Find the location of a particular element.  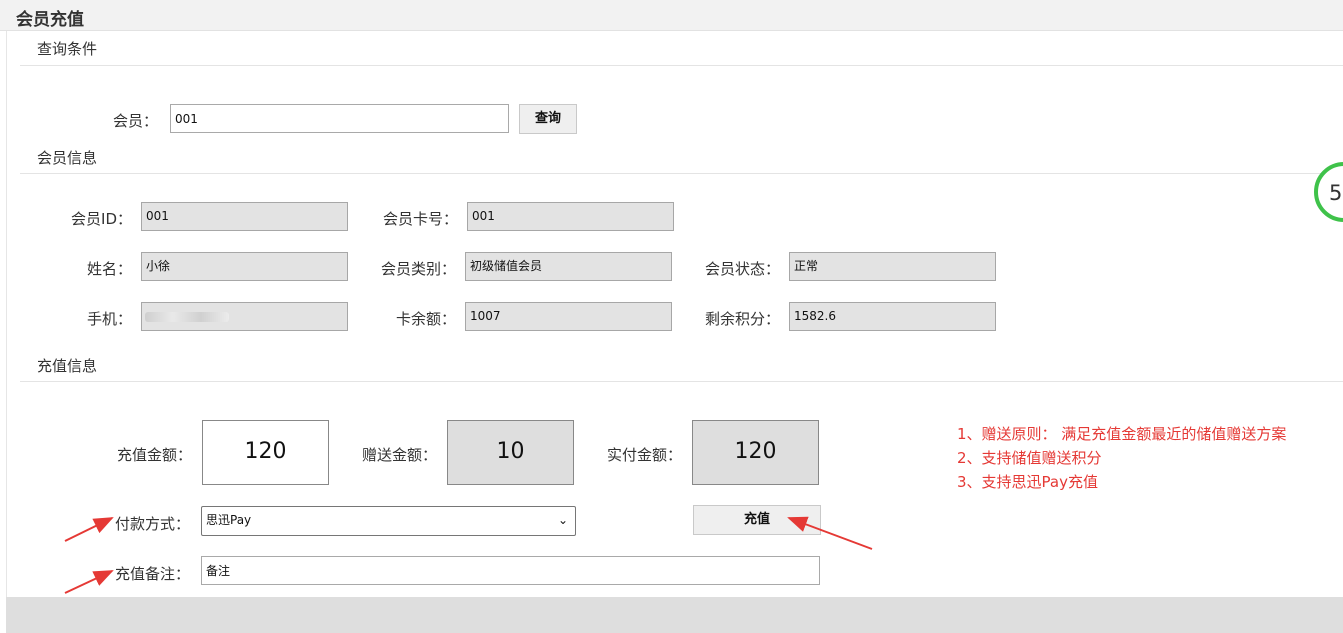

footer-band is located at coordinates (674, 615).